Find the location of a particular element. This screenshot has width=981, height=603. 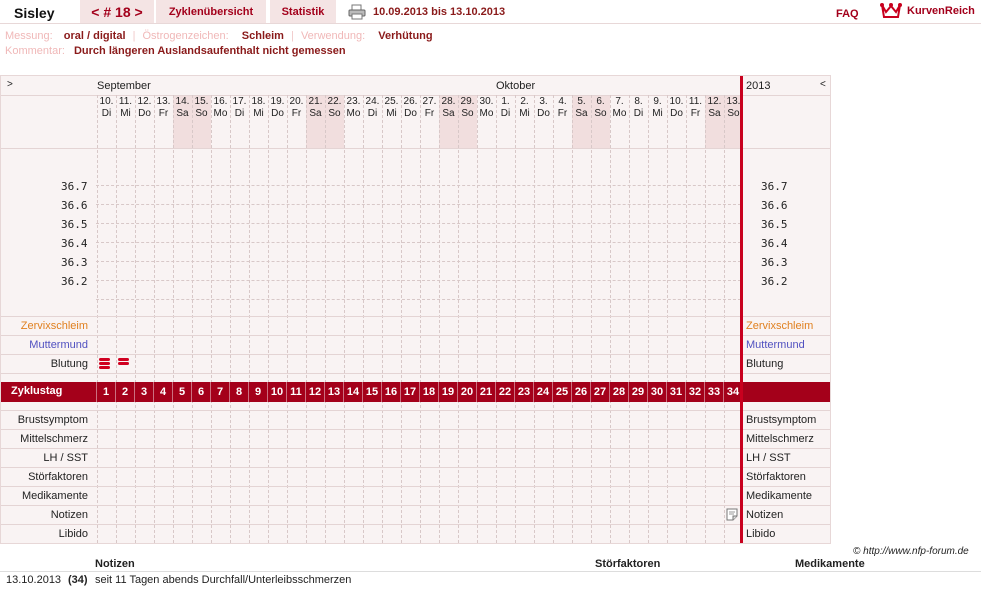

cycle-navigator: < # 18 > is located at coordinates (117, 11).